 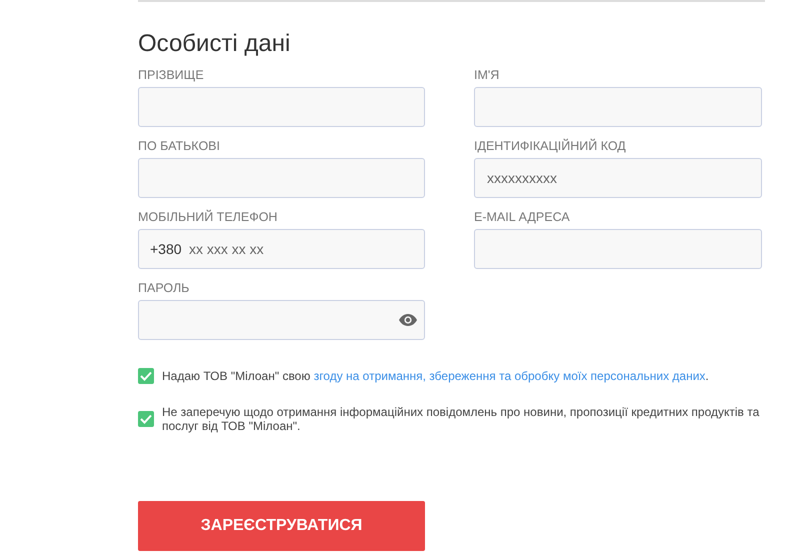 I want to click on field-label: ПРІЗВИЩЕ, so click(x=171, y=75).